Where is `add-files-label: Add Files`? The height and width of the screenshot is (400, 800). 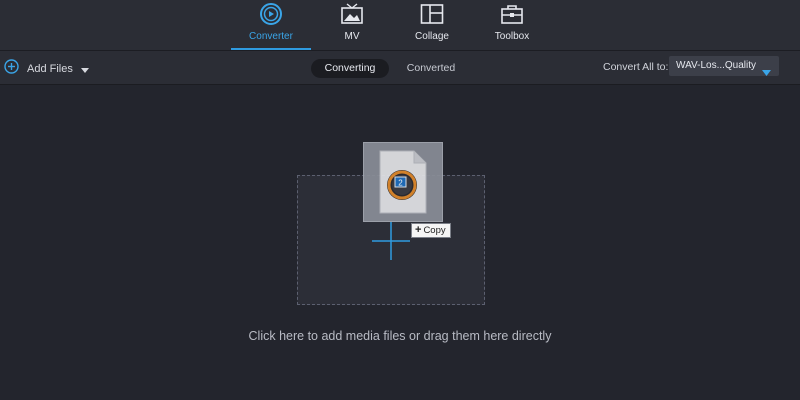 add-files-label: Add Files is located at coordinates (50, 69).